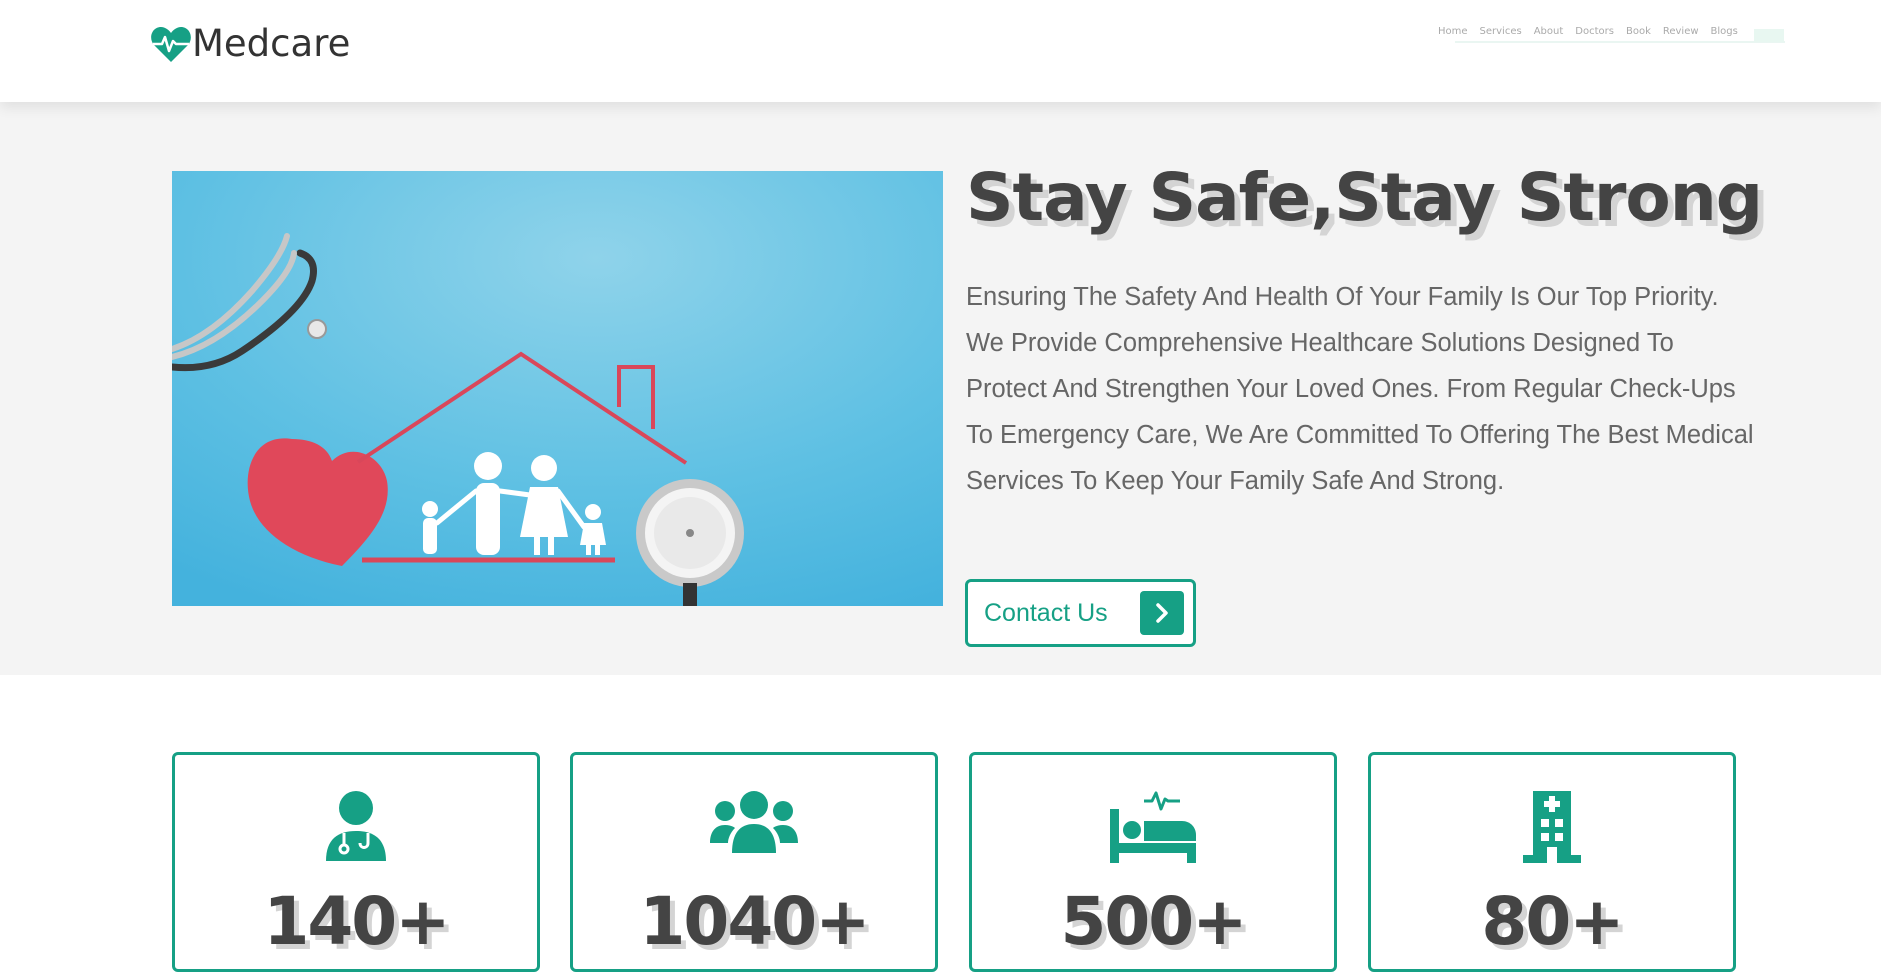 Image resolution: width=1881 pixels, height=972 pixels. Describe the element at coordinates (271, 43) in the screenshot. I see `brand-name: Medcare` at that location.